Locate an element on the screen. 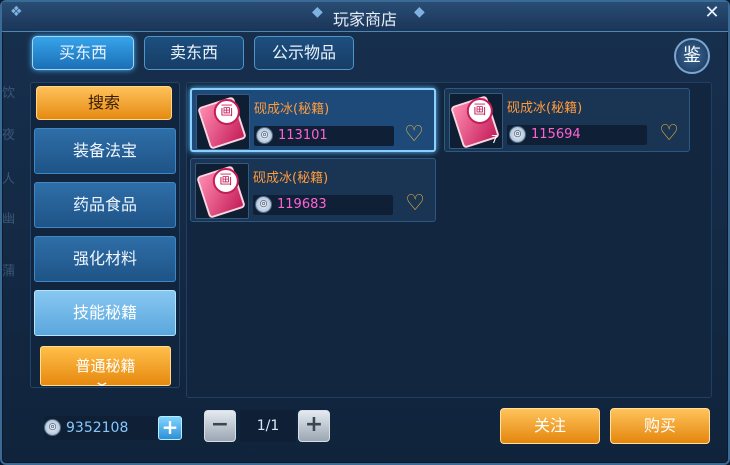 This screenshot has width=730, height=465. prev-page-button: − is located at coordinates (220, 426).